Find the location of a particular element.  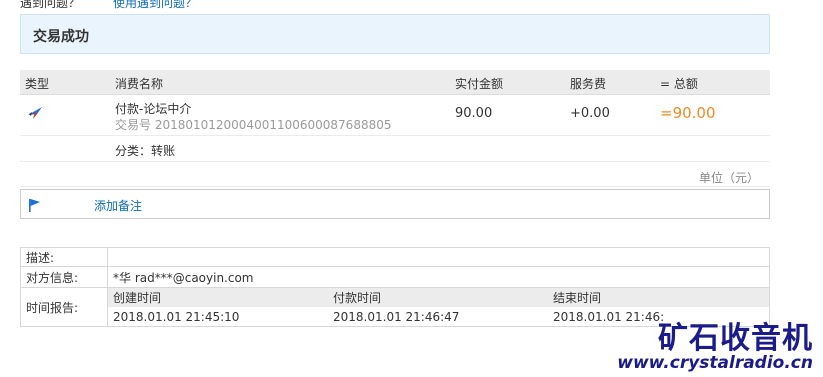

unit-label: 单位（元） is located at coordinates (728, 178).